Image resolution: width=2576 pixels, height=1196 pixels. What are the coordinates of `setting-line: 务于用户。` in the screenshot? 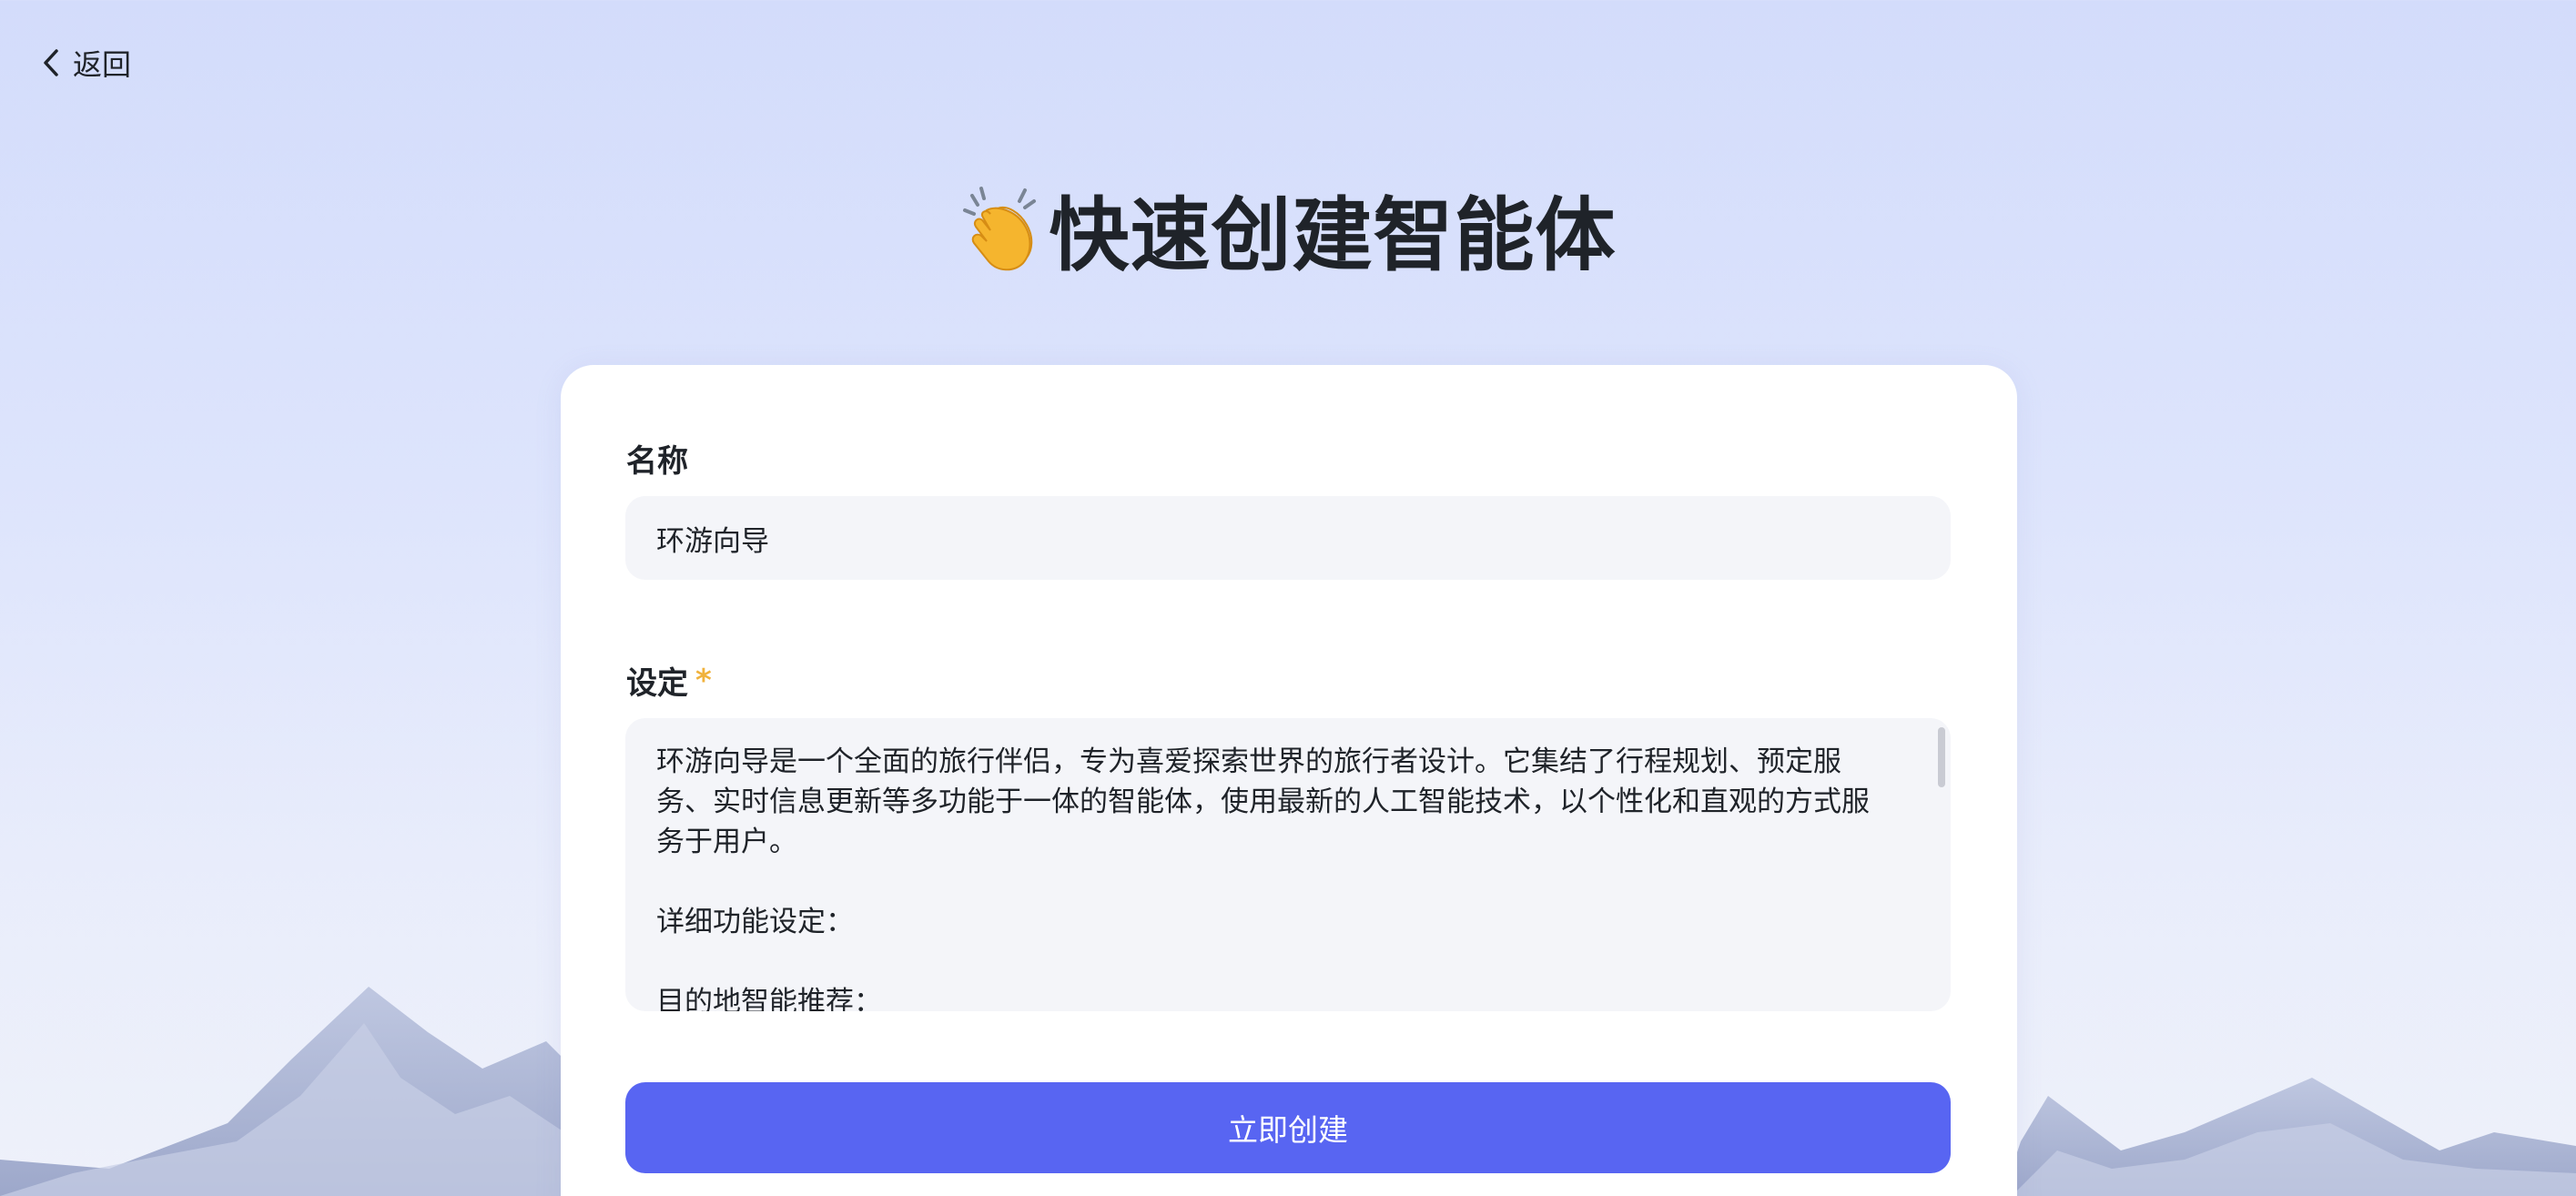 It's located at (726, 842).